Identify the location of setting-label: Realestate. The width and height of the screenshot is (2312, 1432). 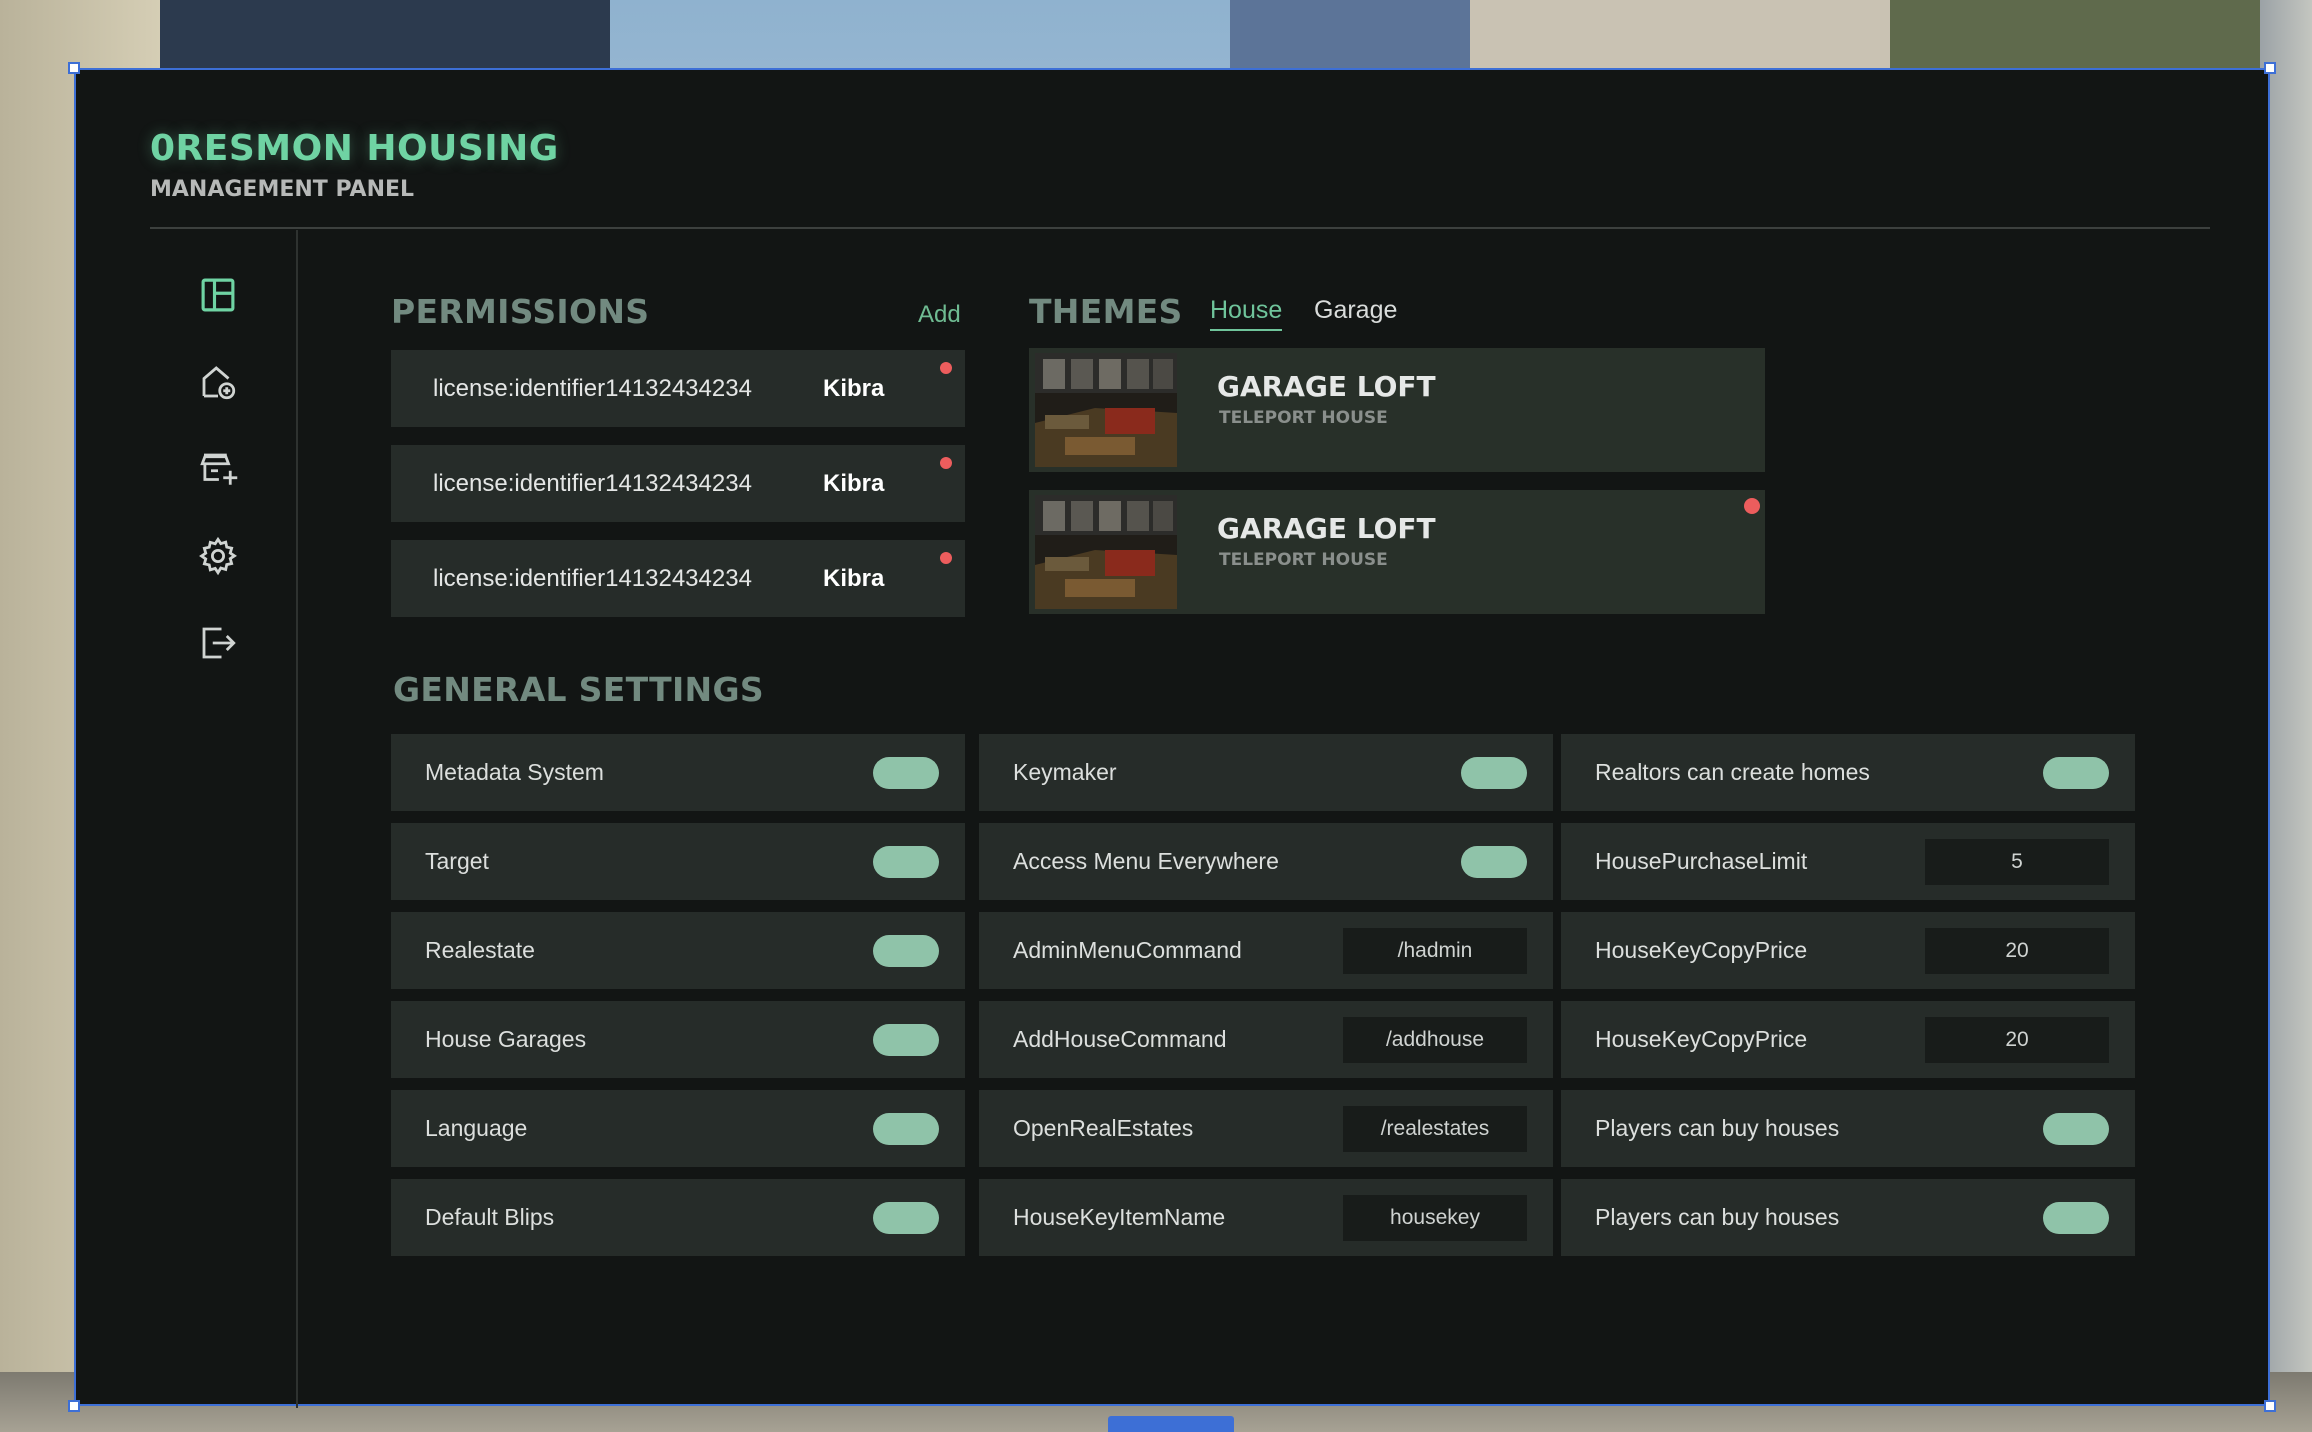
(480, 950).